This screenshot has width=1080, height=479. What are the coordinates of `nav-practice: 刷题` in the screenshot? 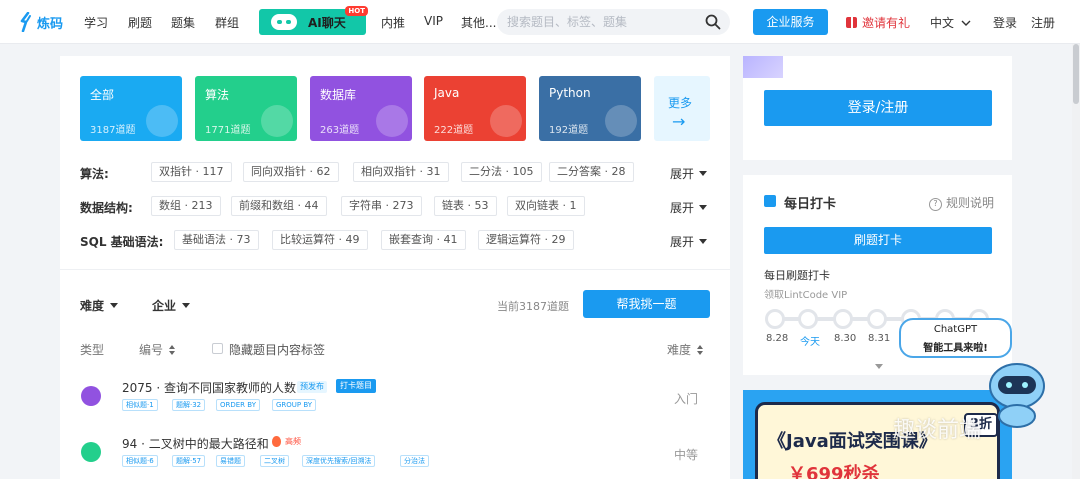 It's located at (140, 22).